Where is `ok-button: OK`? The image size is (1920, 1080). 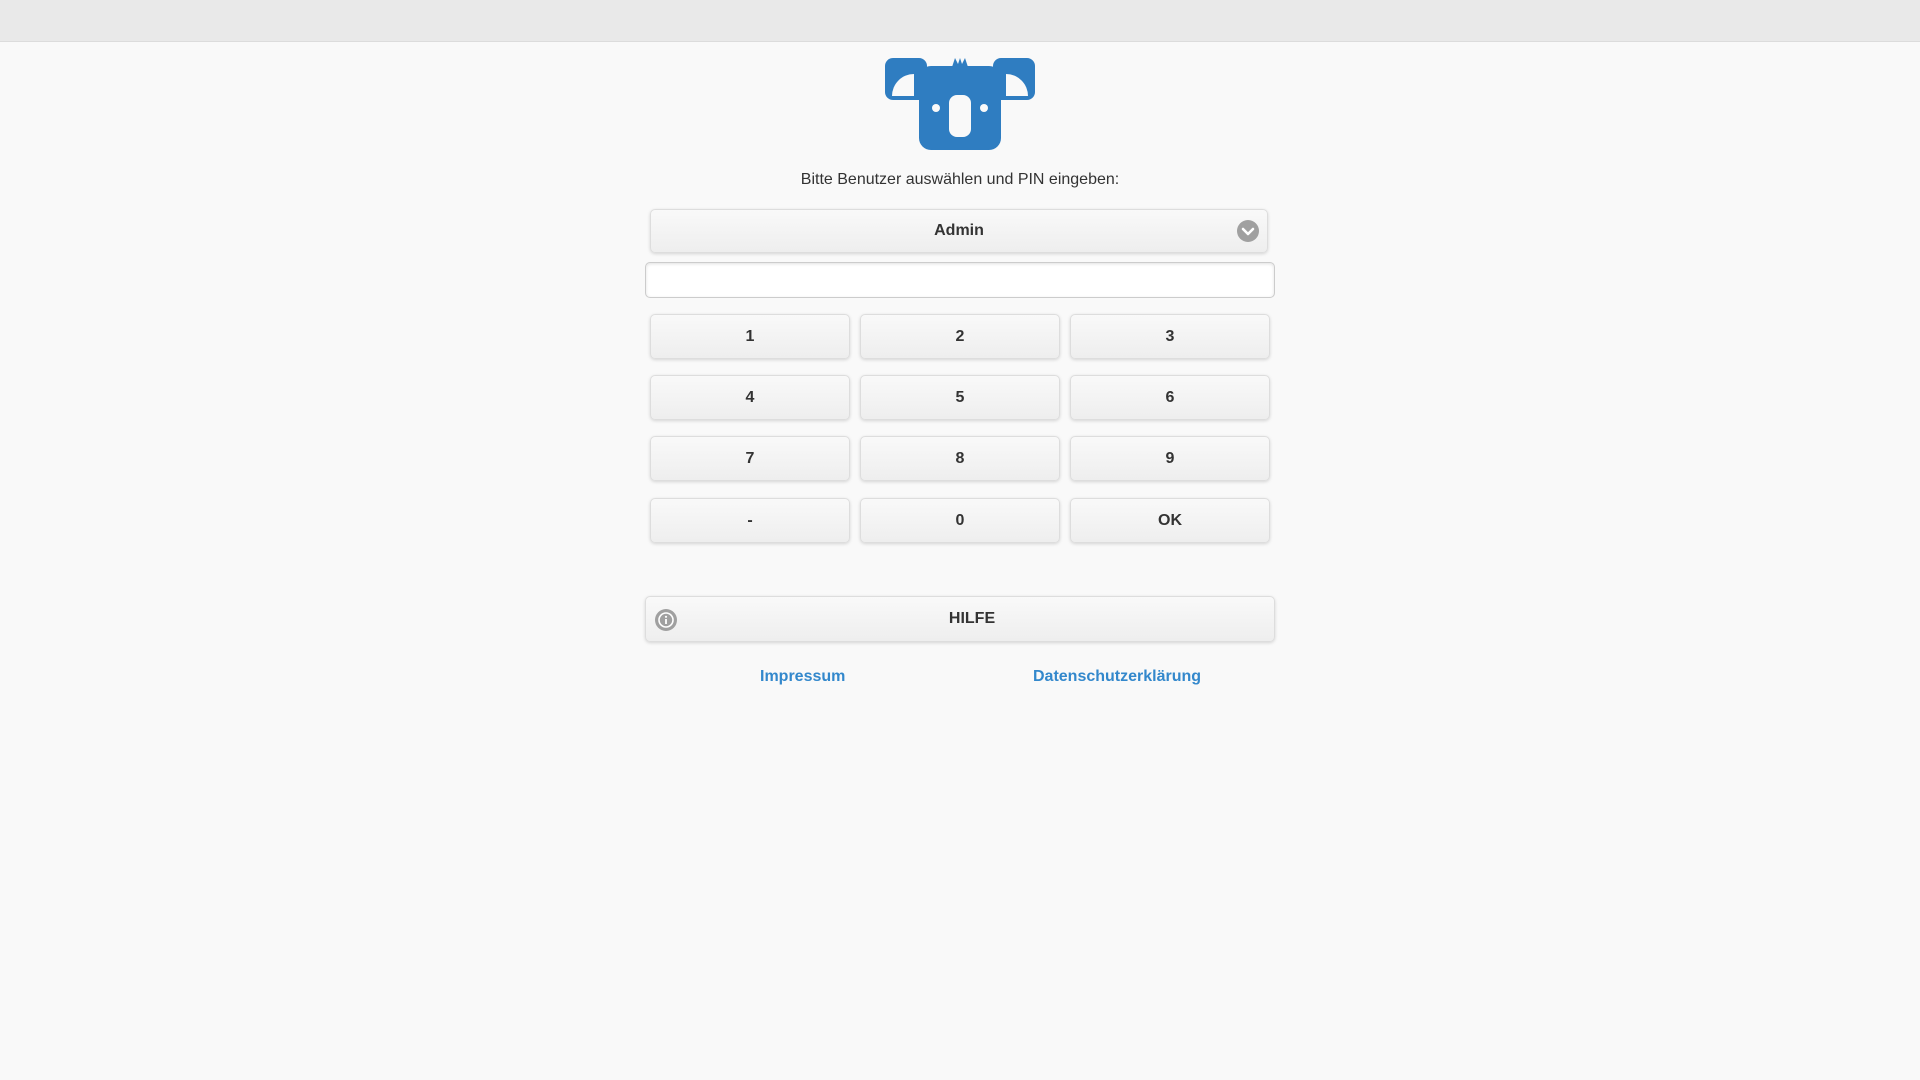 ok-button: OK is located at coordinates (1170, 520).